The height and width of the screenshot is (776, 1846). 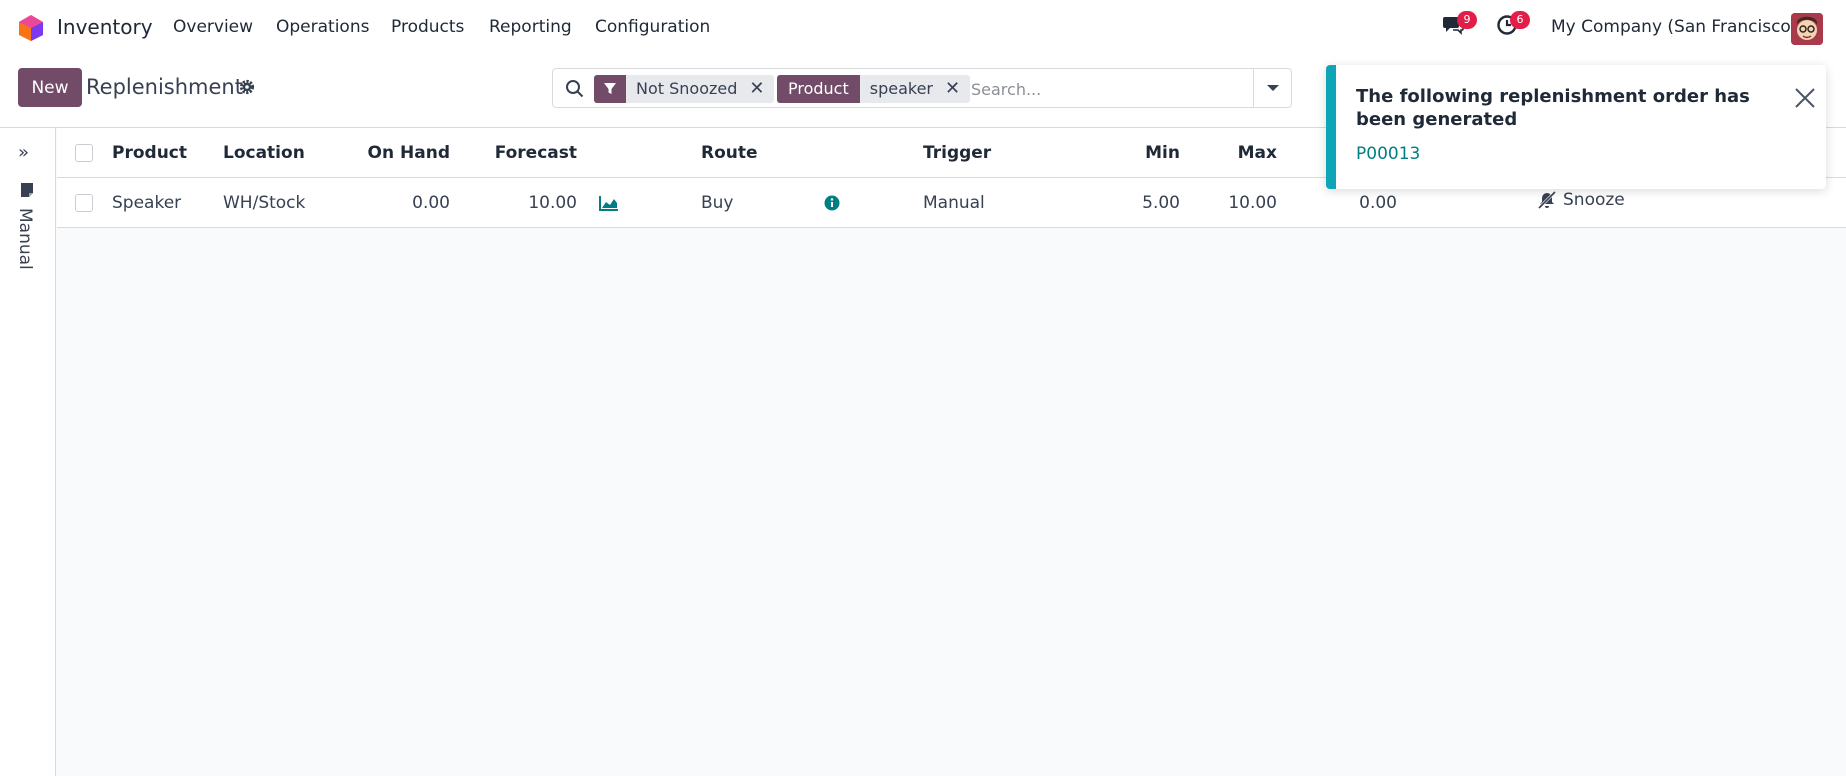 I want to click on col-on-hand: On Hand, so click(x=403, y=153).